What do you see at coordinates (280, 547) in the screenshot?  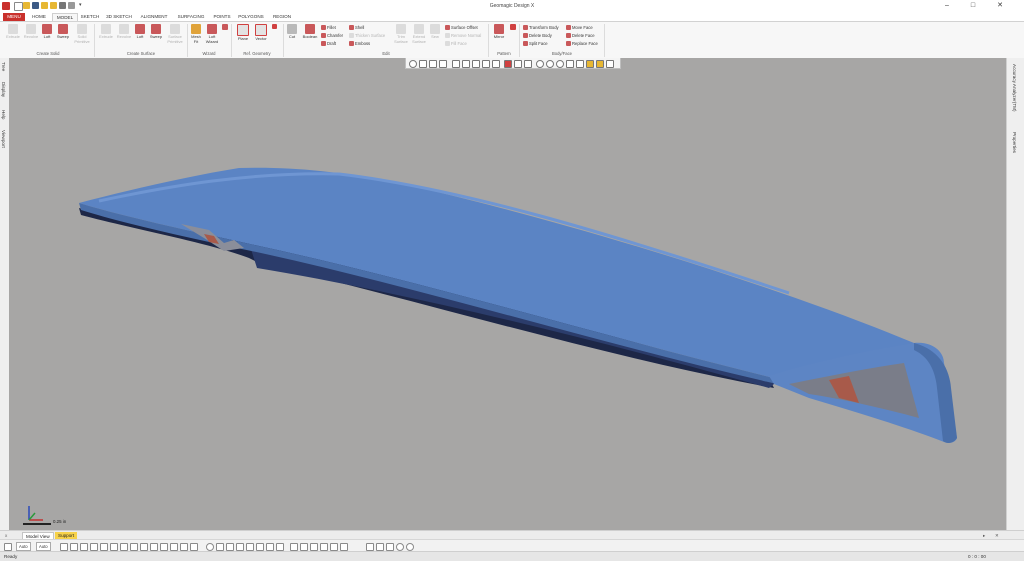 I see `view-iso-icon` at bounding box center [280, 547].